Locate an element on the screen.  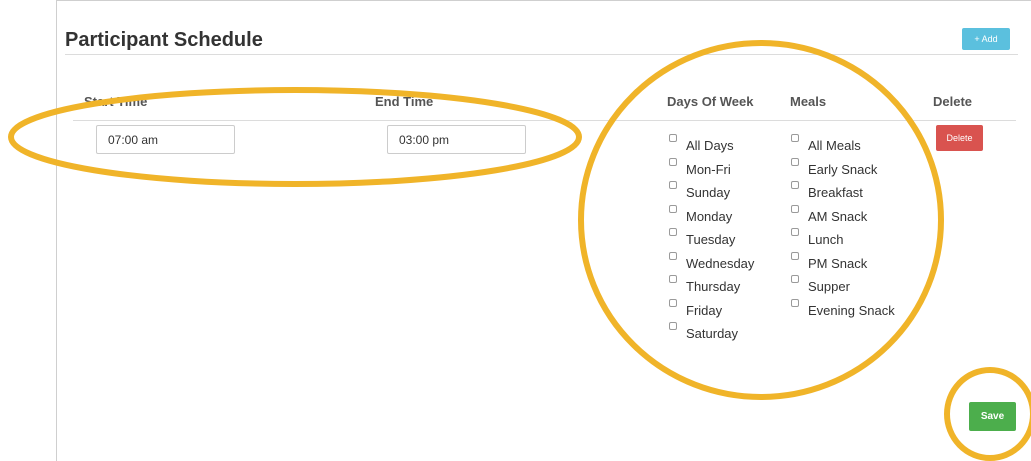
meals-option-label: AM Snack is located at coordinates (838, 216).